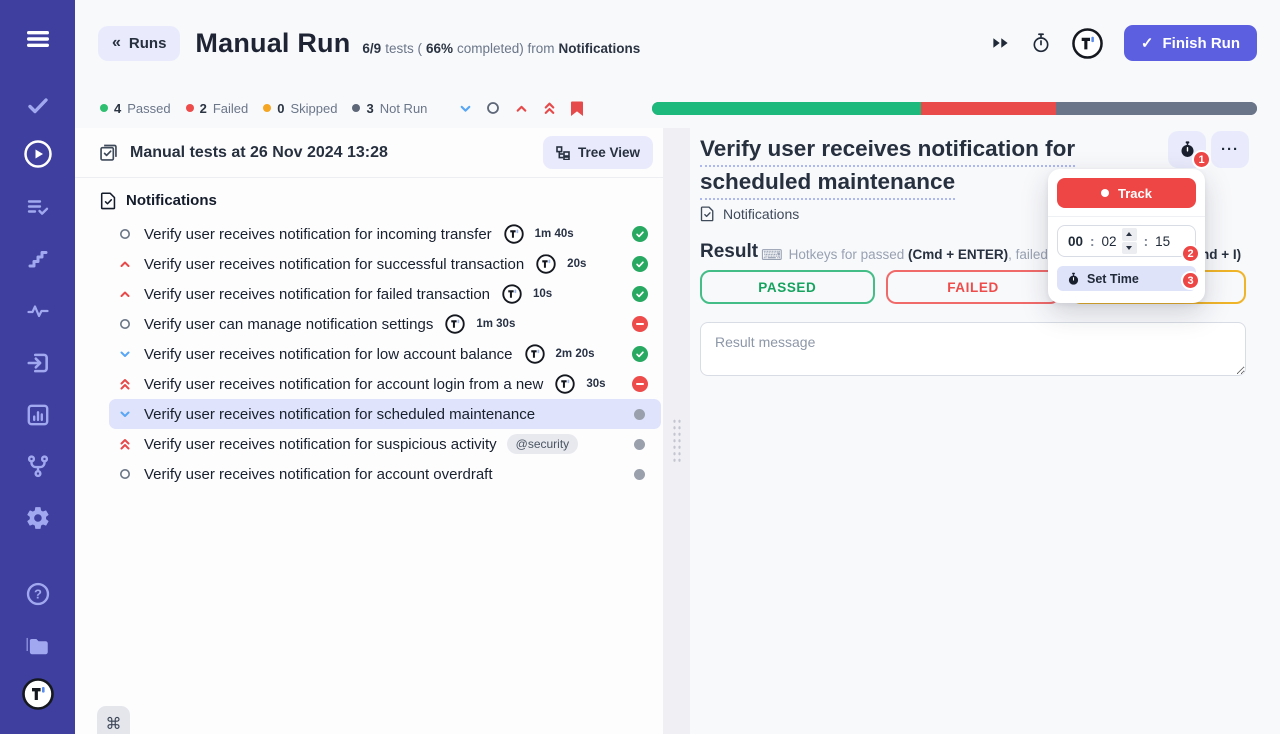  I want to click on set-time-label: Set Time, so click(1113, 278).